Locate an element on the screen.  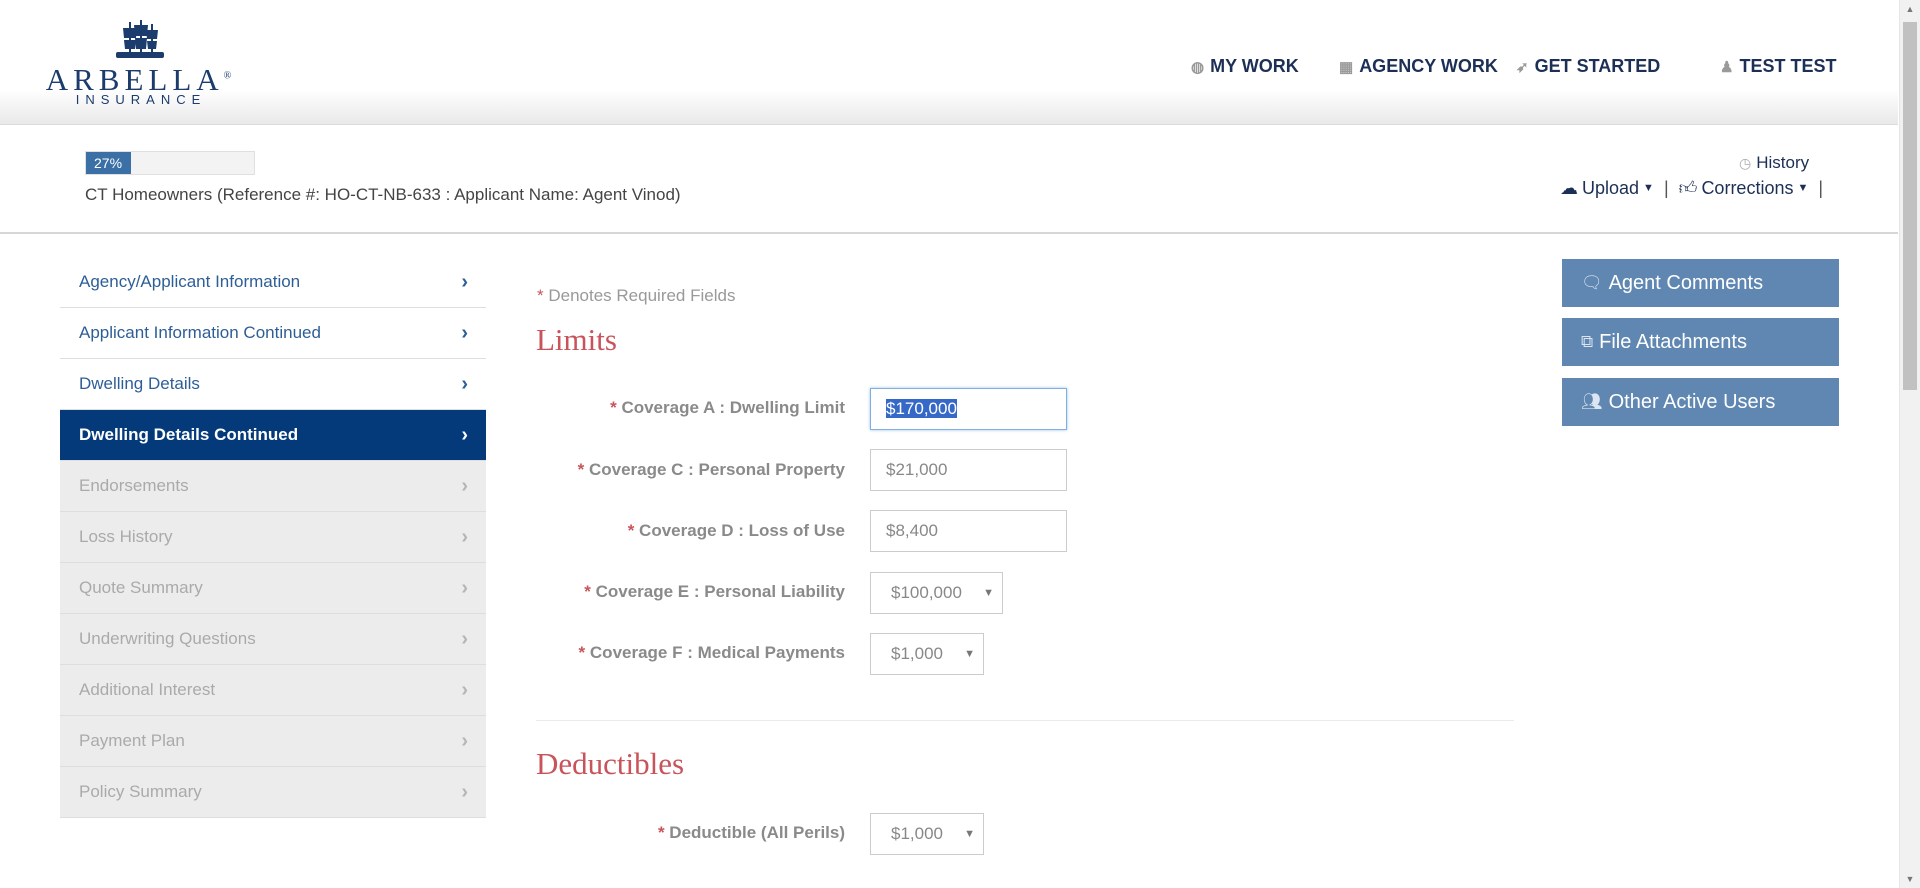
arbella-logo: ARBELLA® INSURANCE is located at coordinates (141, 64).